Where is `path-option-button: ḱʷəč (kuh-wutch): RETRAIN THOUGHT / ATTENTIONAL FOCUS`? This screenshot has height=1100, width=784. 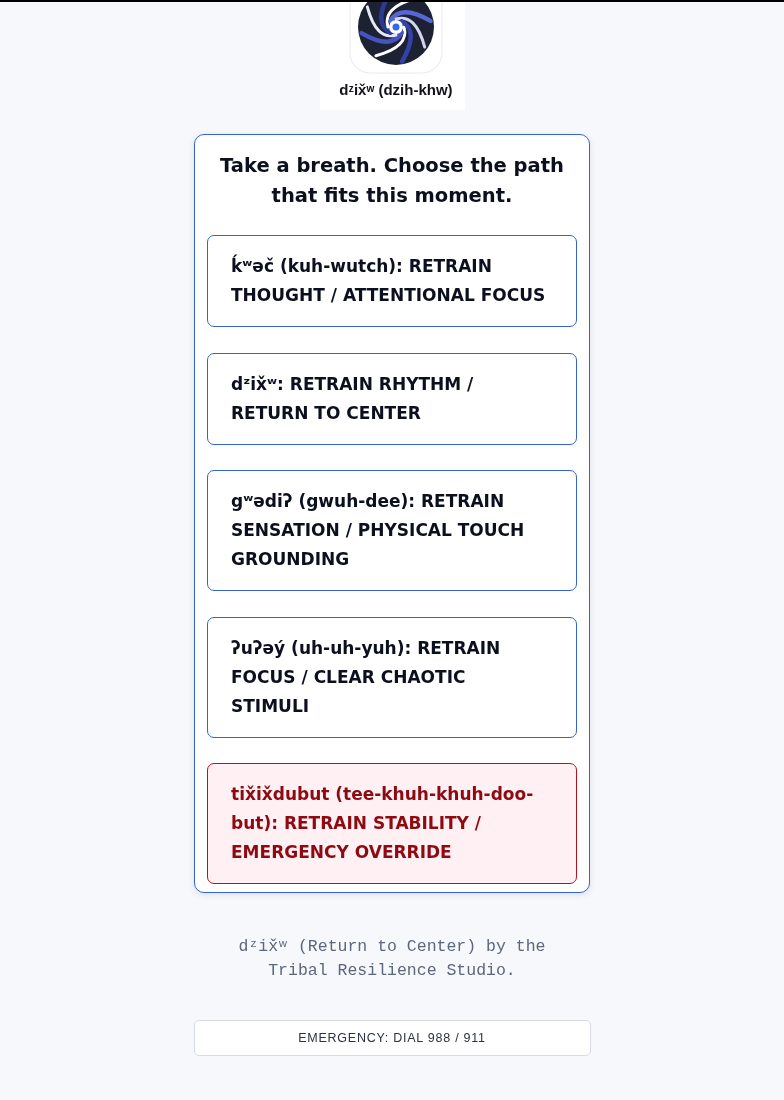 path-option-button: ḱʷəč (kuh-wutch): RETRAIN THOUGHT / ATTENTIONAL FOCUS is located at coordinates (392, 281).